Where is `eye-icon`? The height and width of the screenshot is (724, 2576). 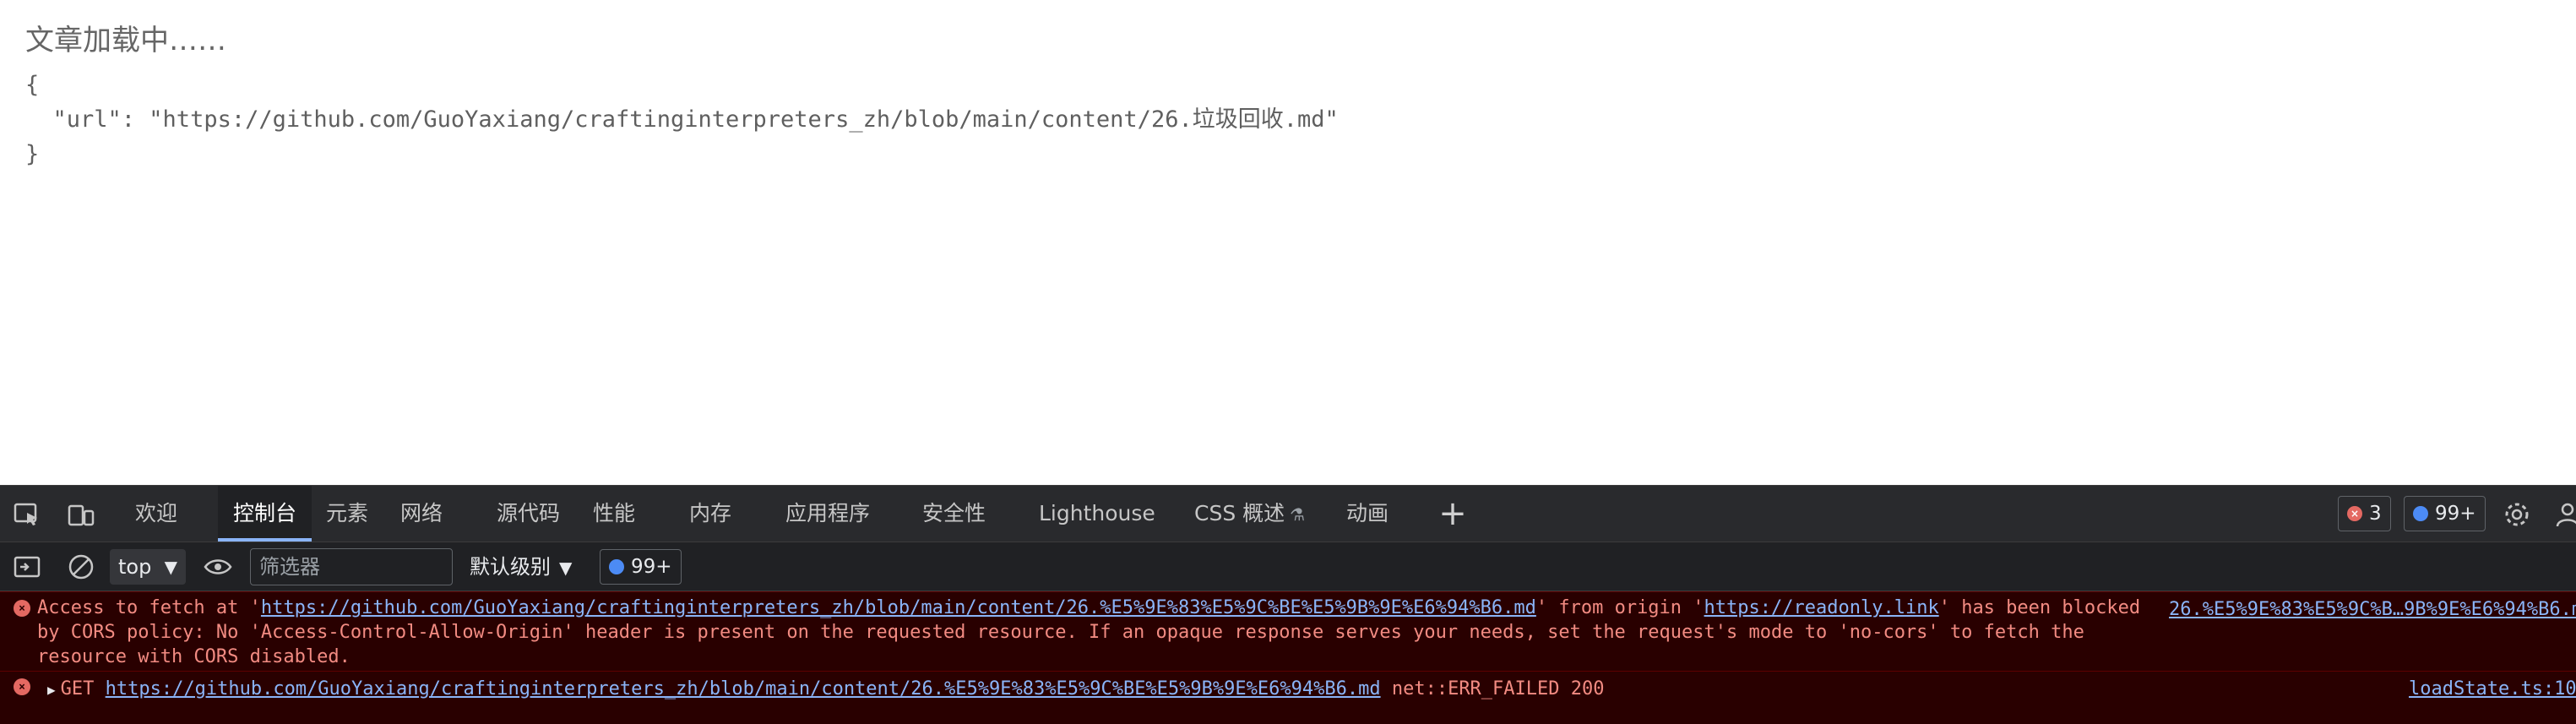 eye-icon is located at coordinates (218, 567).